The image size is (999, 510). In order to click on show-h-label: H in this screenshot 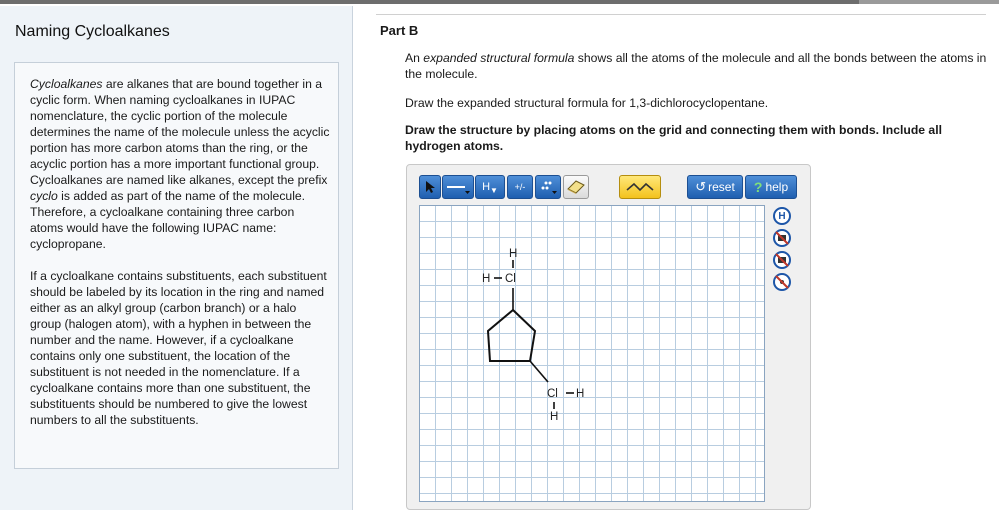, I will do `click(782, 216)`.